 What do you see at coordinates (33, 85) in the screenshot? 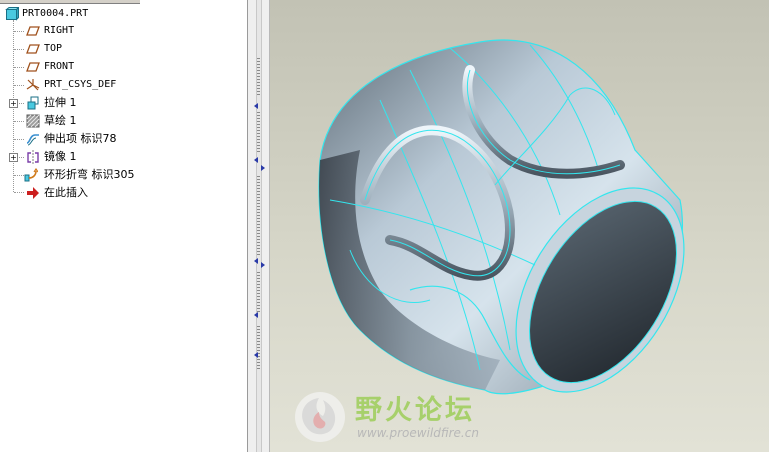
I see `coordinate-system-icon` at bounding box center [33, 85].